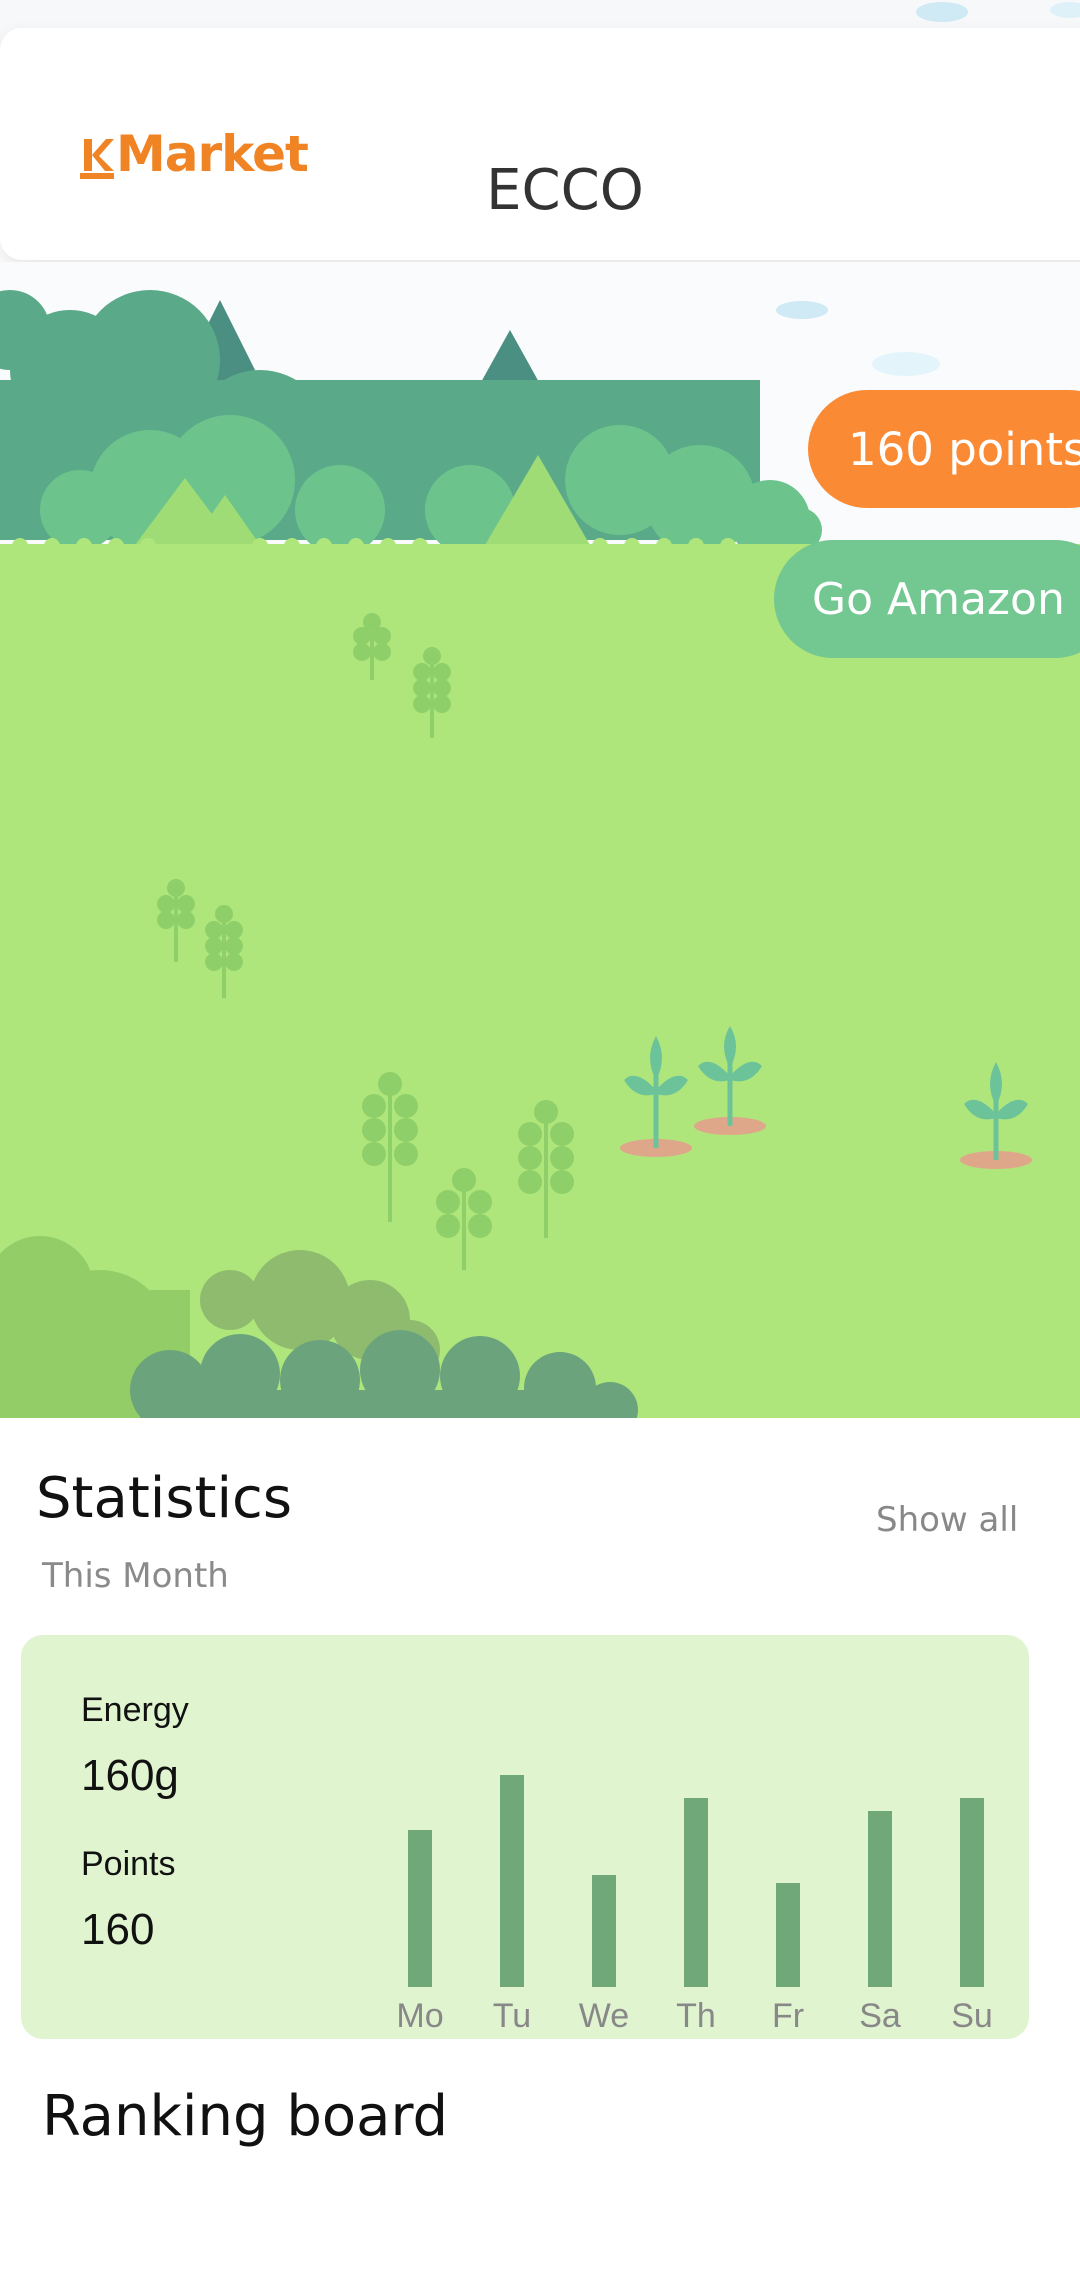 This screenshot has height=2280, width=1080. What do you see at coordinates (788, 2016) in the screenshot?
I see `day-label-fr: Fr` at bounding box center [788, 2016].